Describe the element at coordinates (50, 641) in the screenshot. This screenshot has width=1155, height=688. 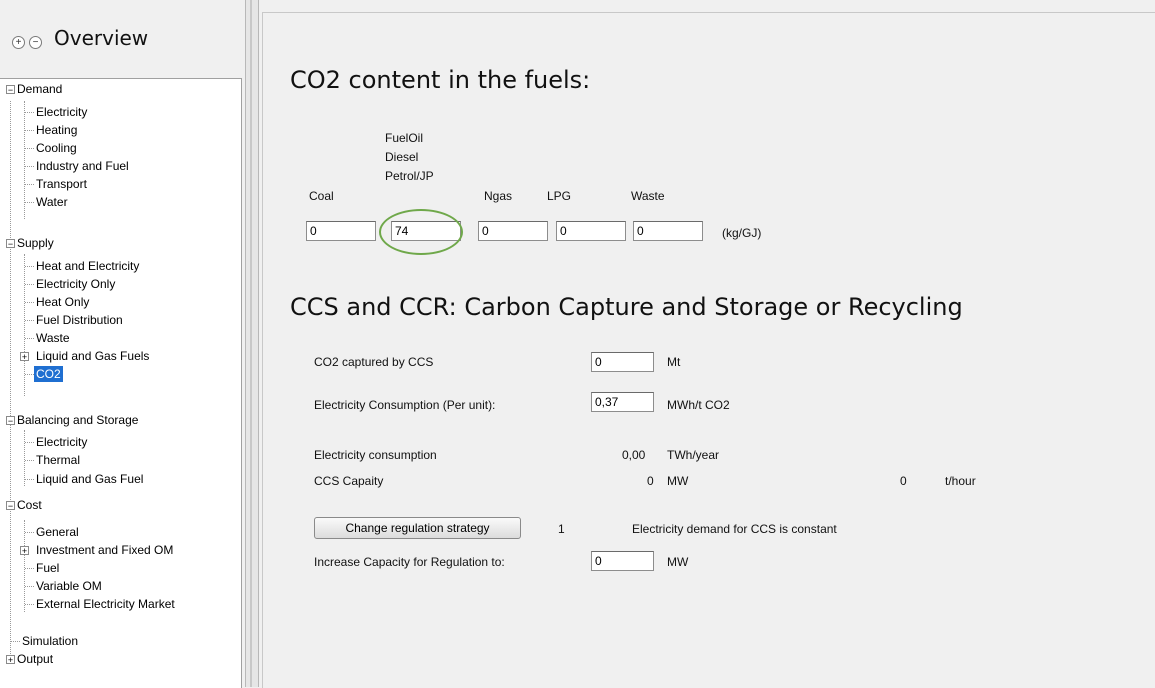
I see `tree-item-simulation: Simulation` at that location.